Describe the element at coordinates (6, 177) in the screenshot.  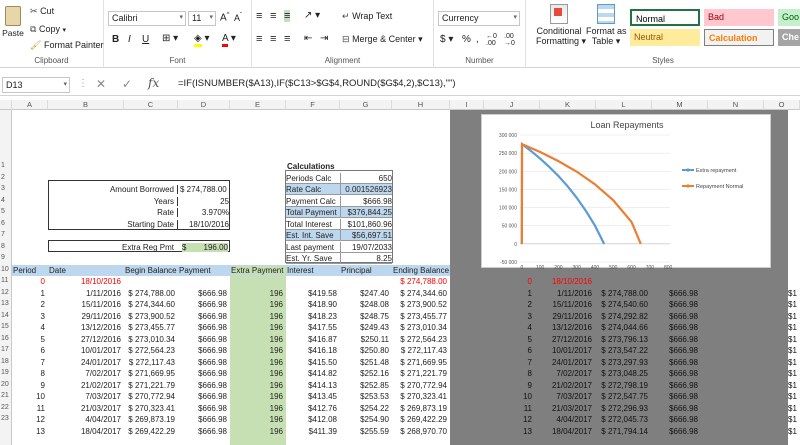
I see `row-header: 2` at that location.